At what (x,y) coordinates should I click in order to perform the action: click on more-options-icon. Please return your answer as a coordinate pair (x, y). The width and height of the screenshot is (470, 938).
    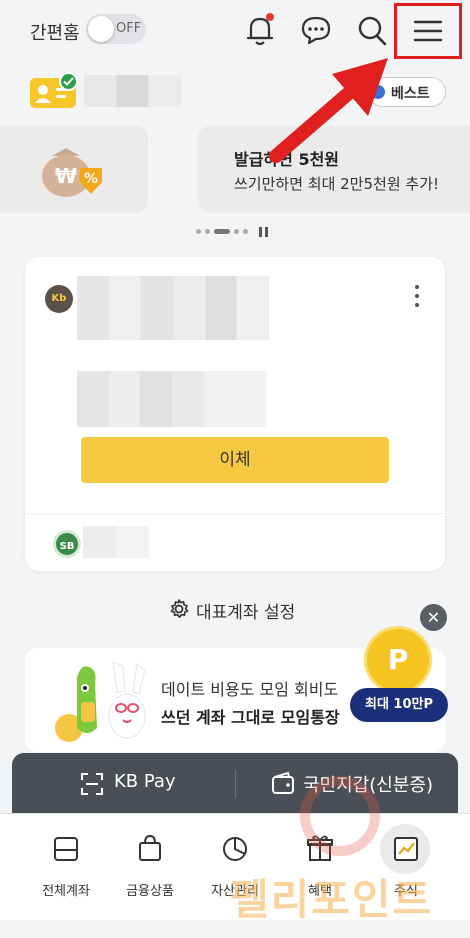
    Looking at the image, I should click on (417, 296).